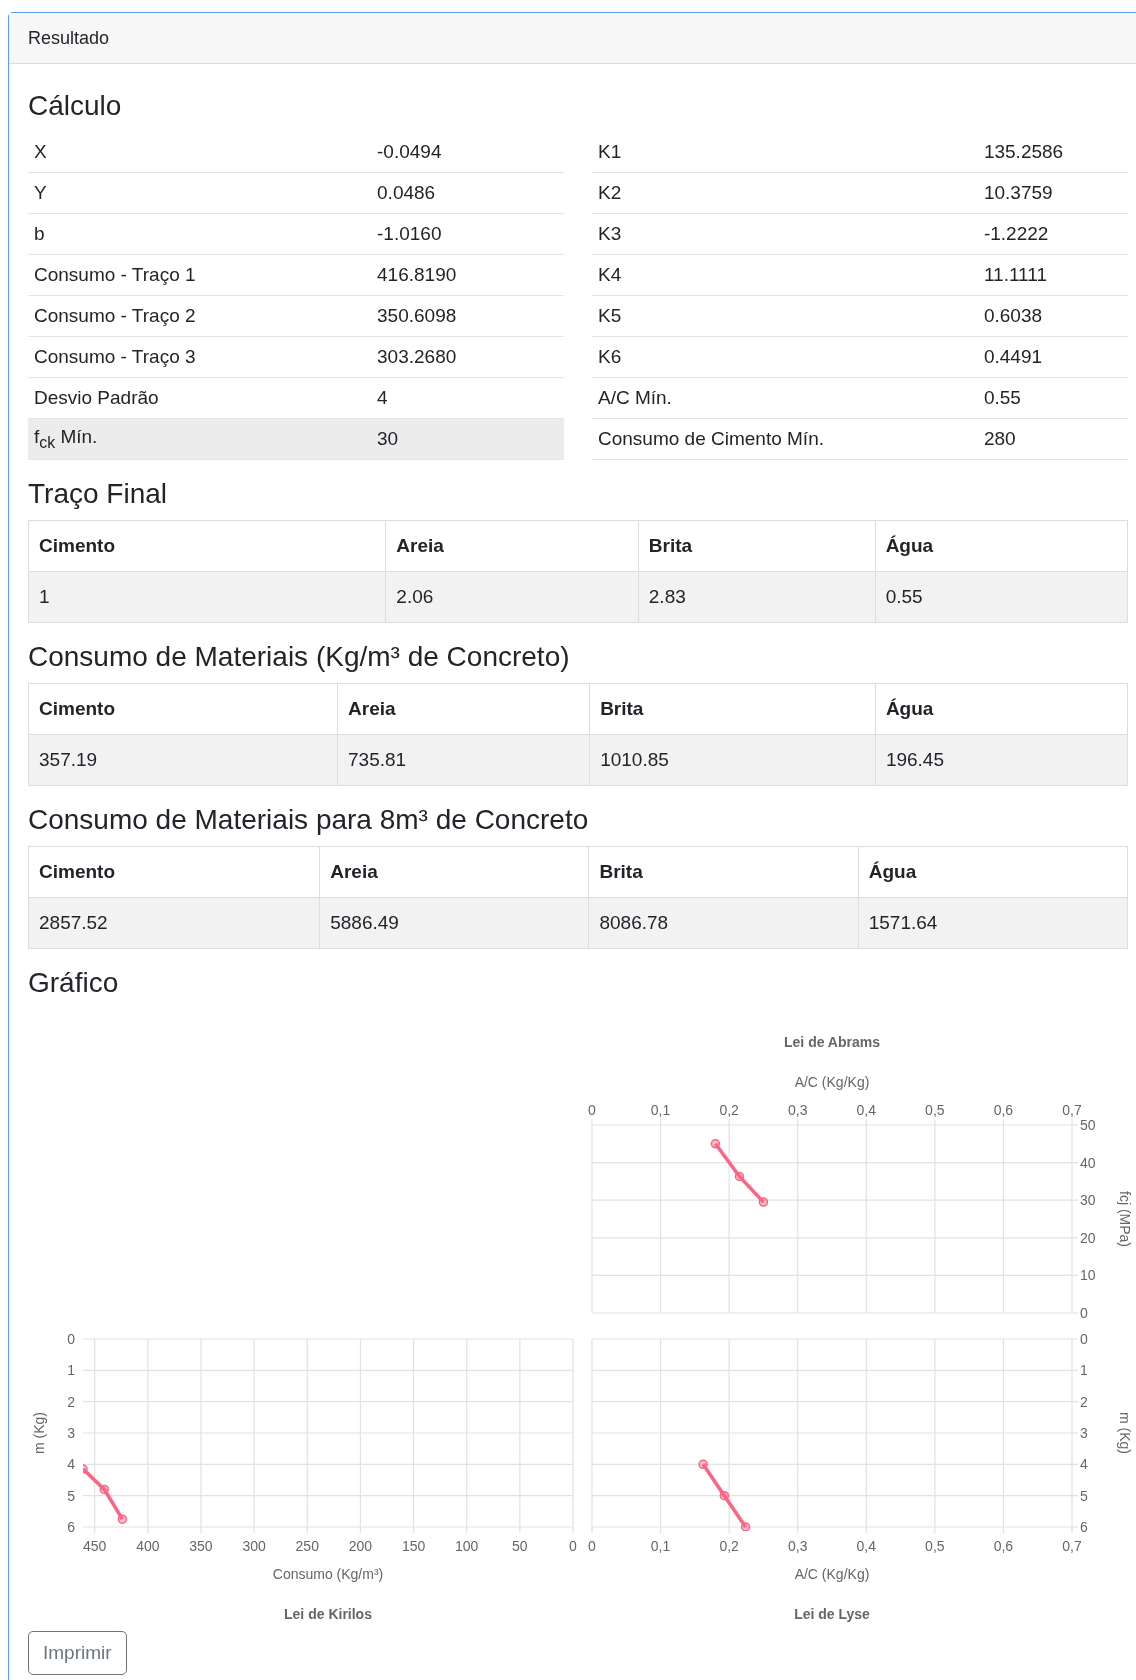  I want to click on tick-label: 300, so click(254, 1546).